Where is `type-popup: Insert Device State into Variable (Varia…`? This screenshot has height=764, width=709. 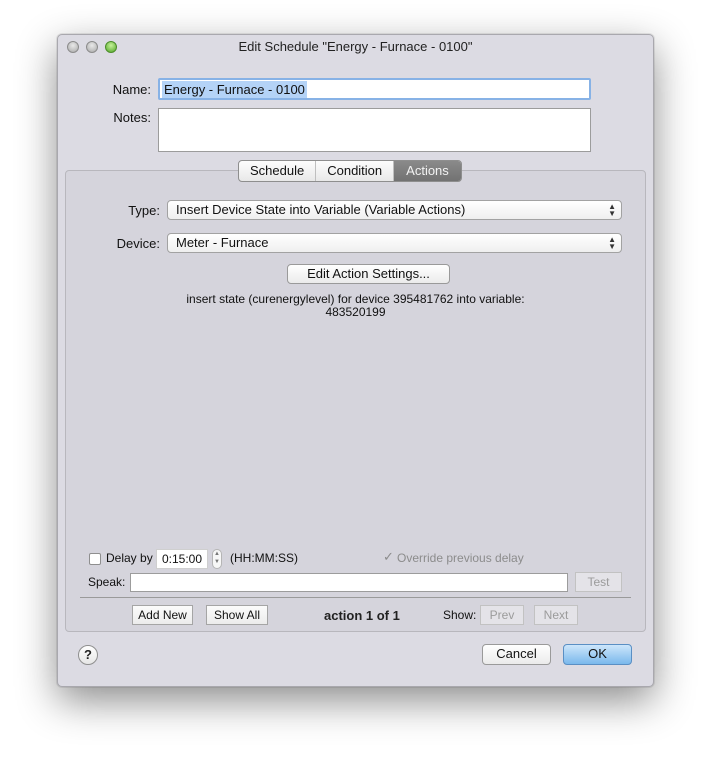
type-popup: Insert Device State into Variable (Varia… is located at coordinates (394, 210).